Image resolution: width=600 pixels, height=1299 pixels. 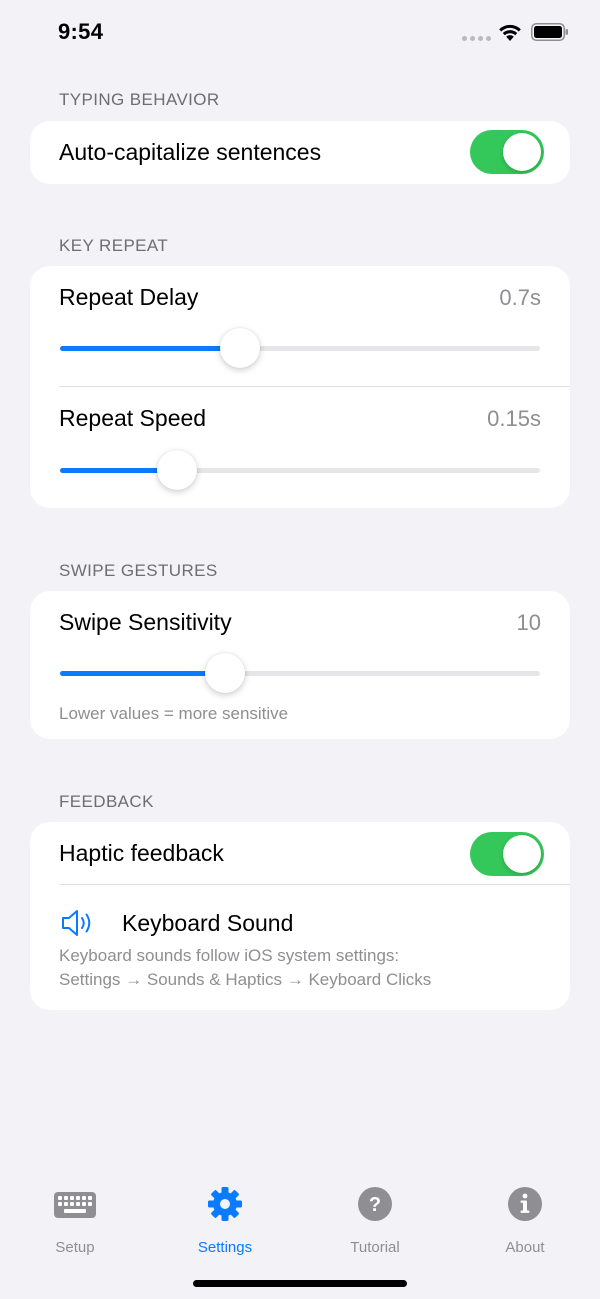 I want to click on status-time: 9:54, so click(x=81, y=31).